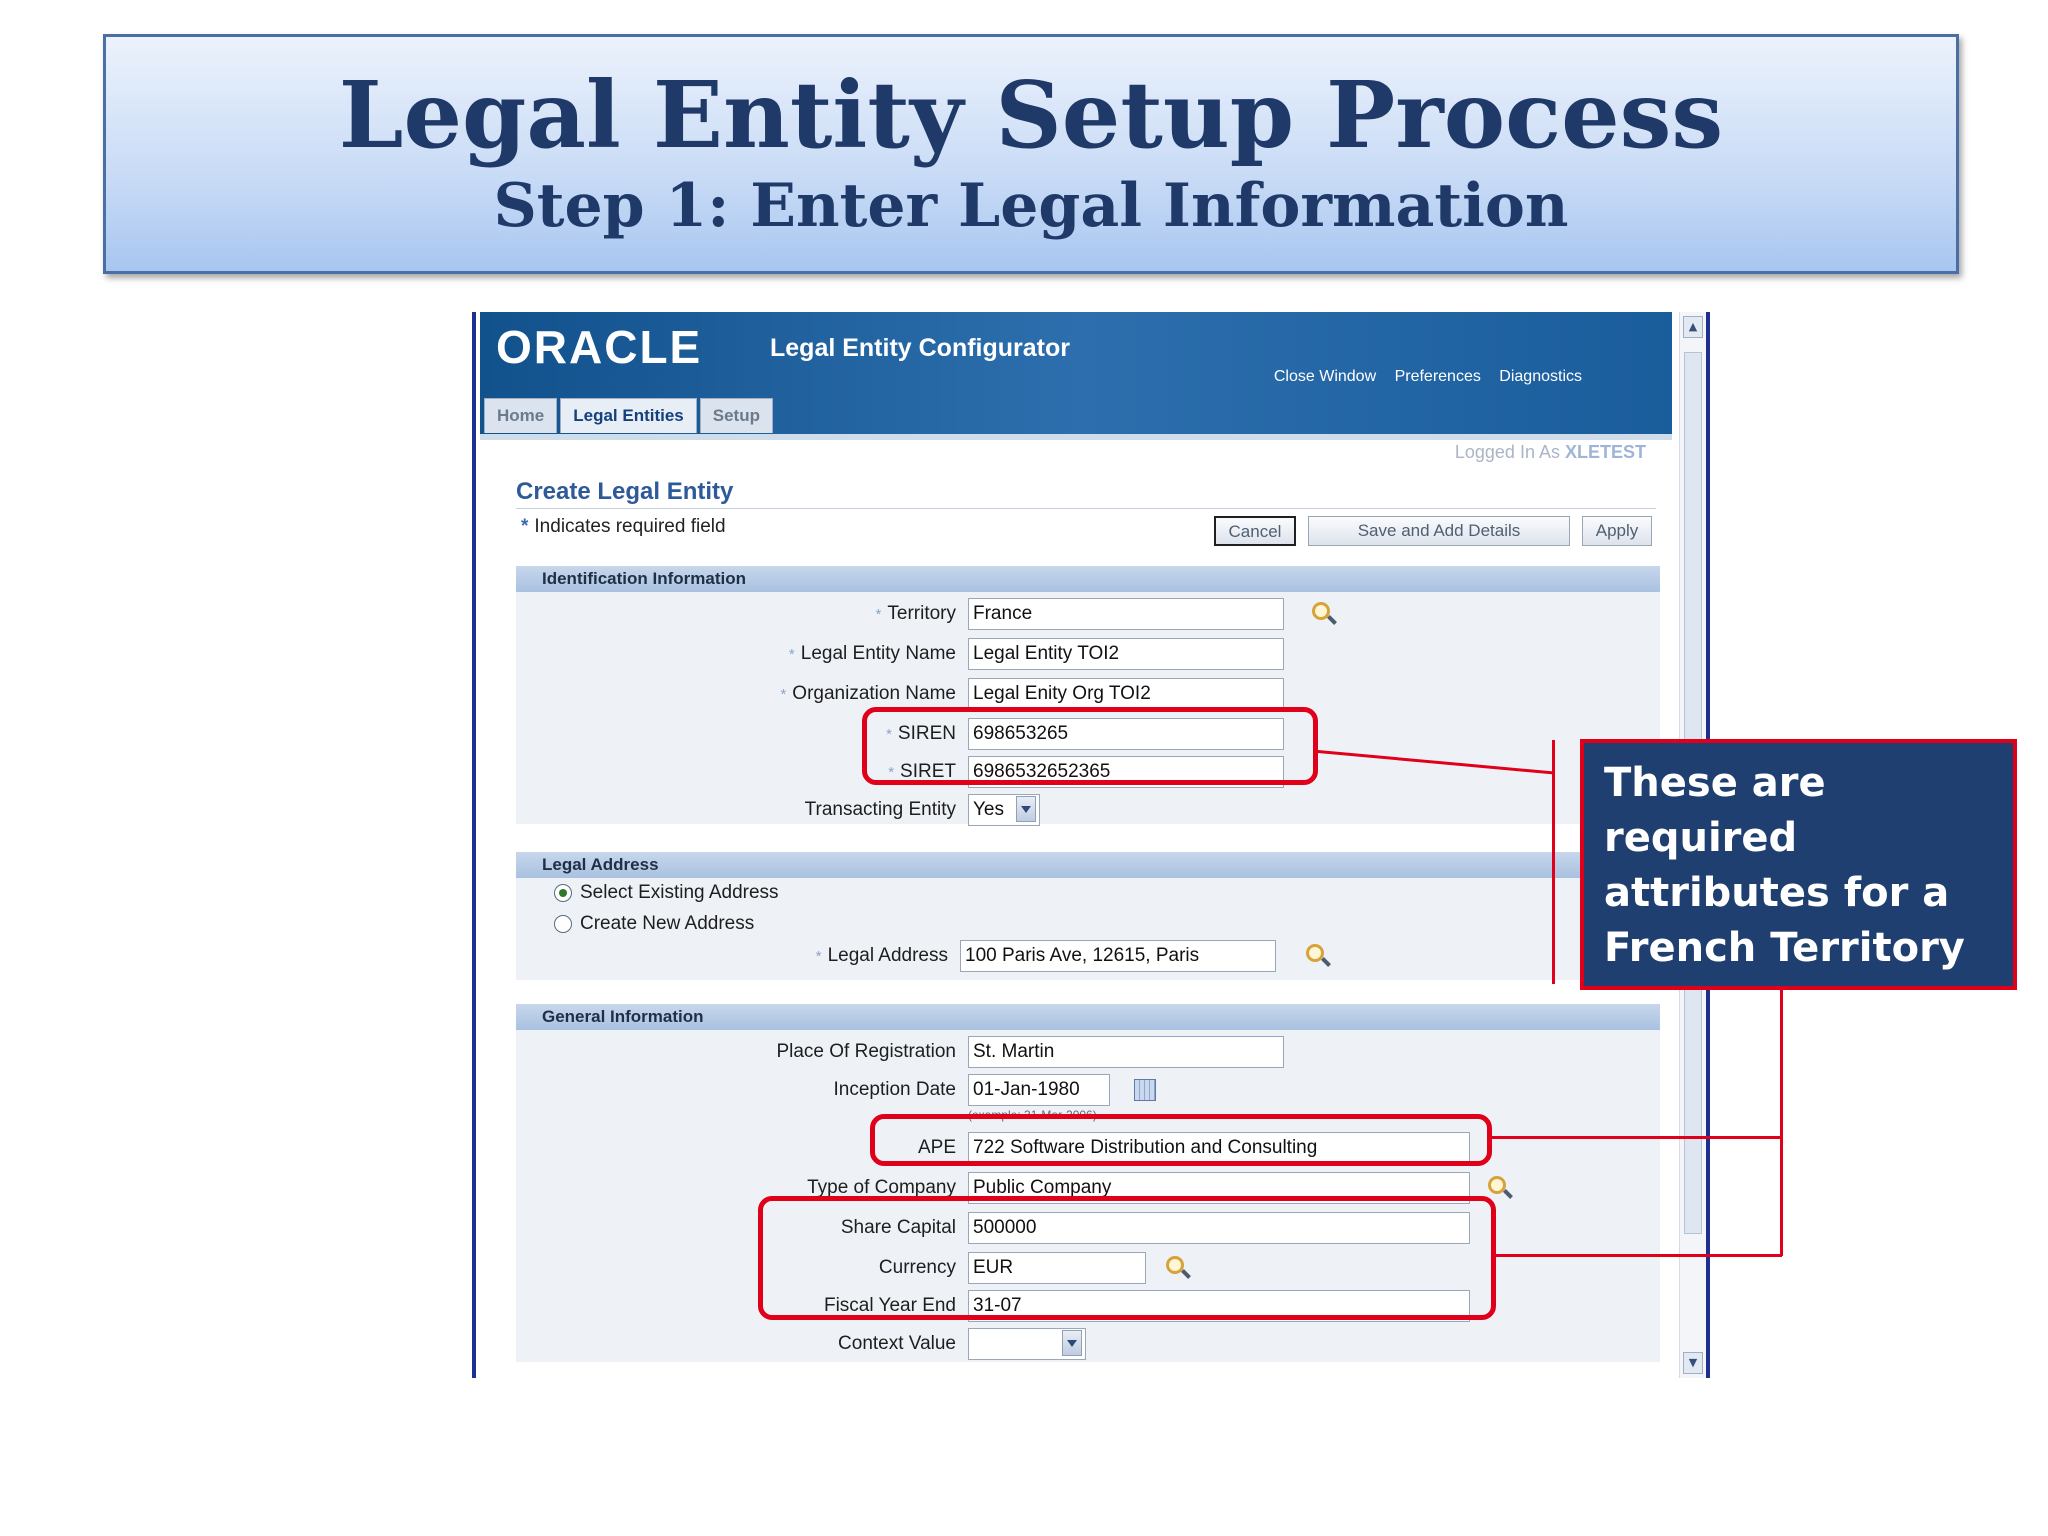 Image resolution: width=2048 pixels, height=1536 pixels. I want to click on scroll-up-icon: ▲, so click(1693, 327).